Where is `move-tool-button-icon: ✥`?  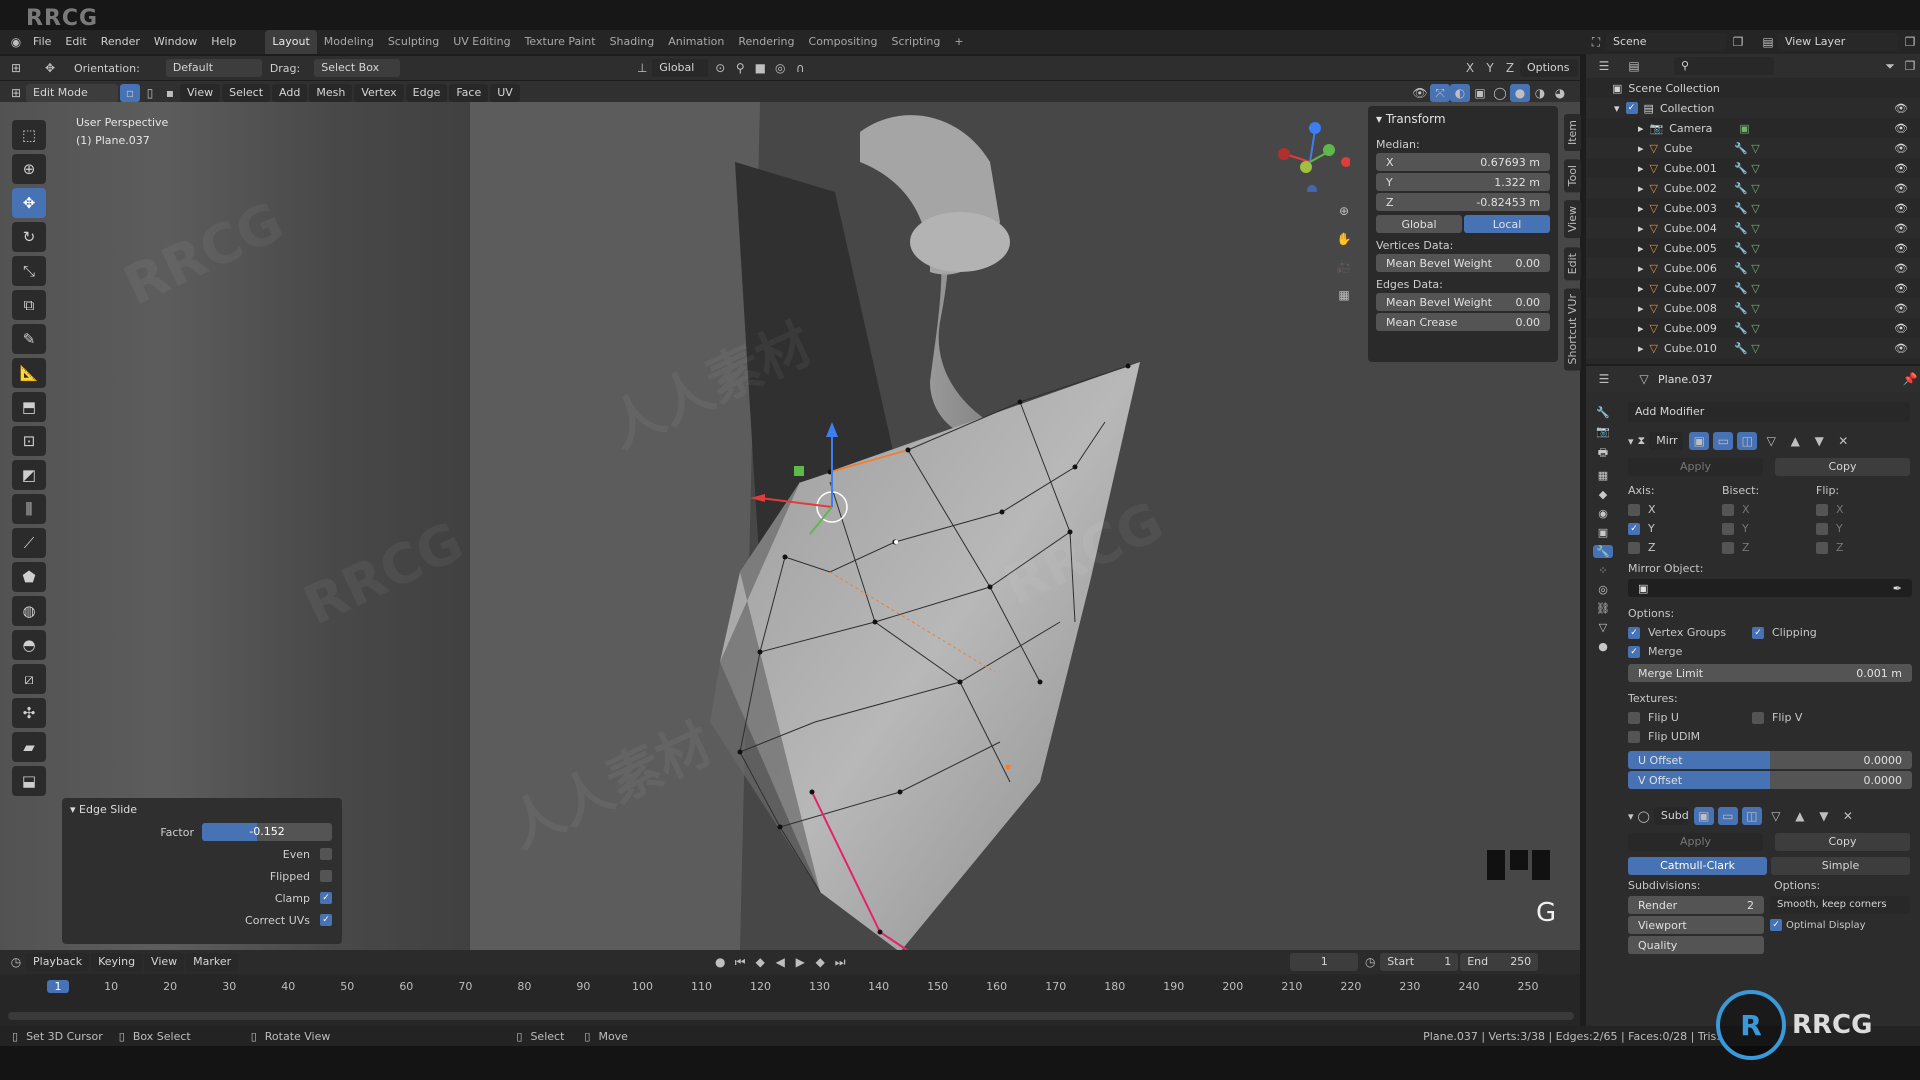 move-tool-button-icon: ✥ is located at coordinates (29, 203).